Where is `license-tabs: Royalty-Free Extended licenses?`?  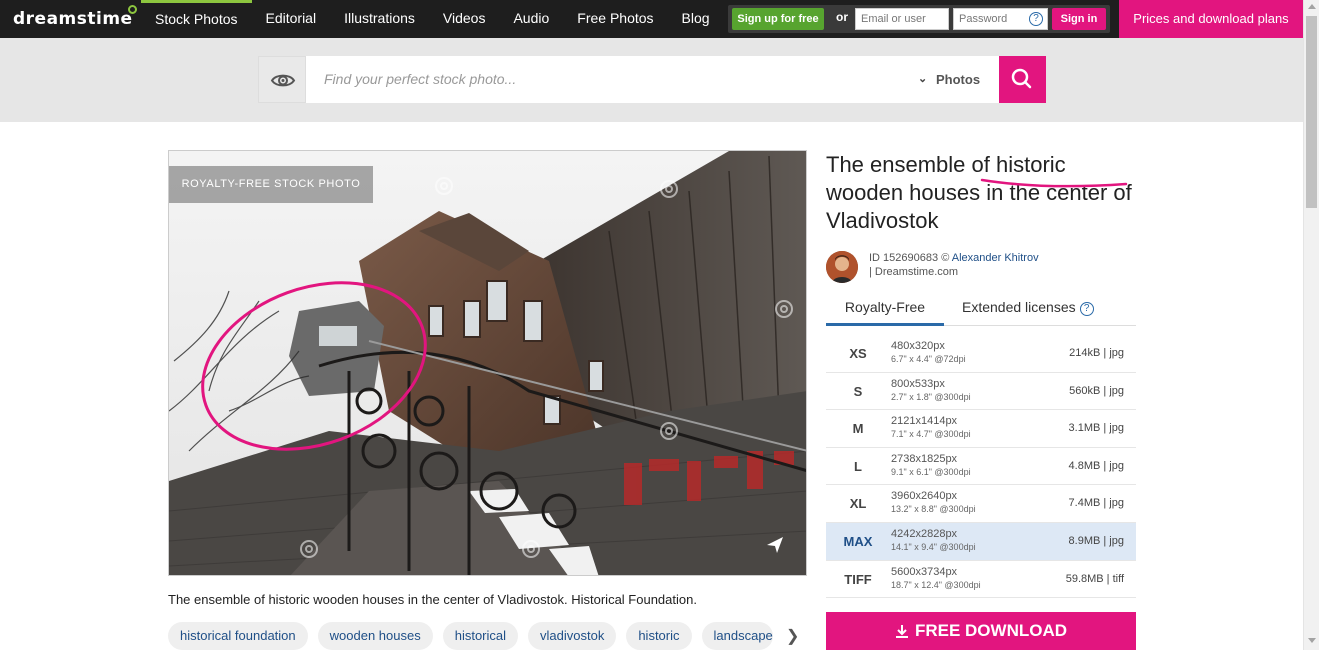
license-tabs: Royalty-Free Extended licenses? is located at coordinates (981, 309).